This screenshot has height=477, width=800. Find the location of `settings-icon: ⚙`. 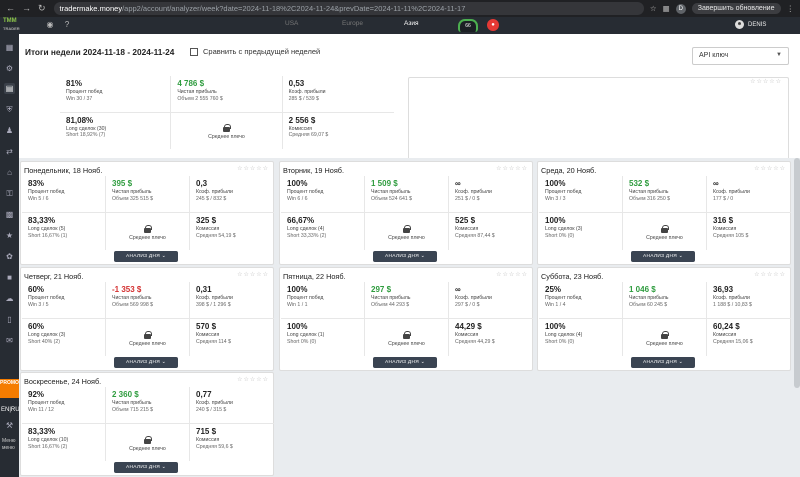

settings-icon: ⚙ is located at coordinates (9, 68).